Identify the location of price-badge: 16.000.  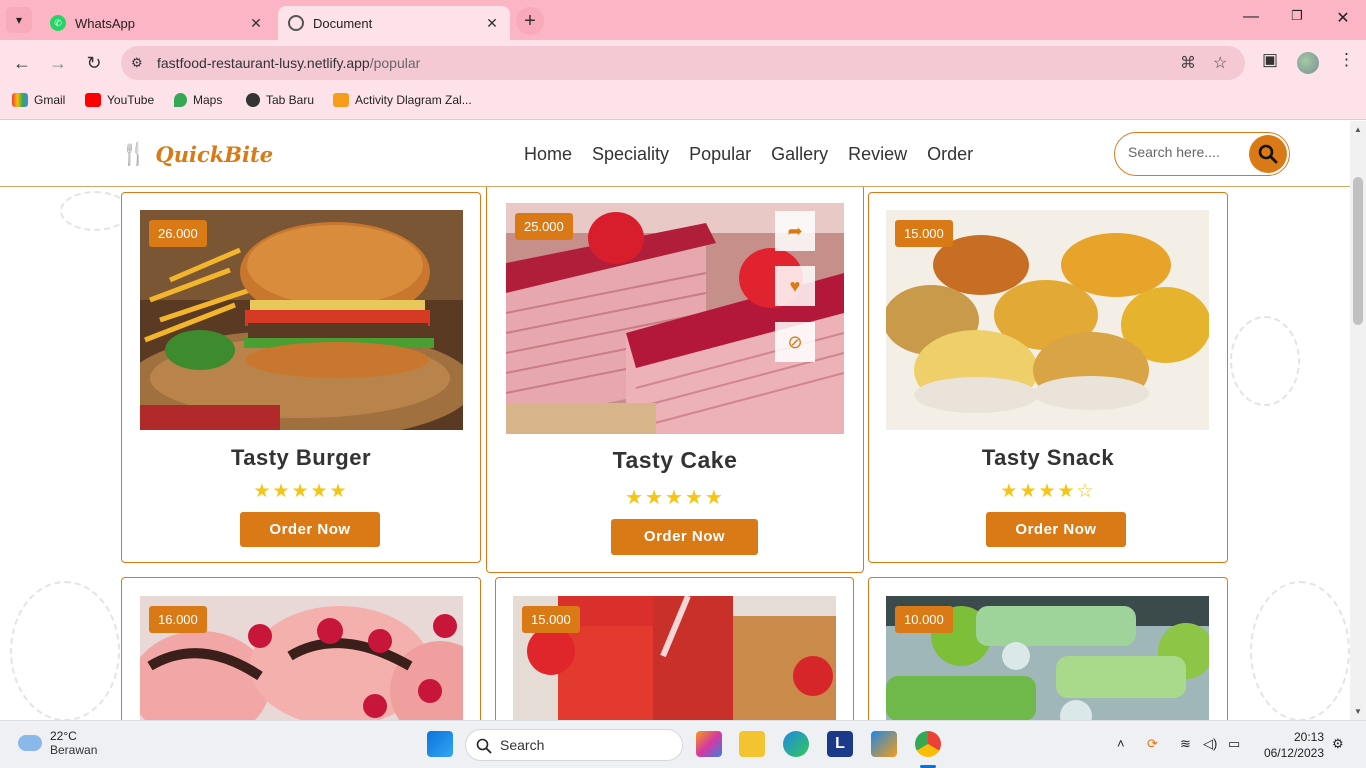
(178, 619).